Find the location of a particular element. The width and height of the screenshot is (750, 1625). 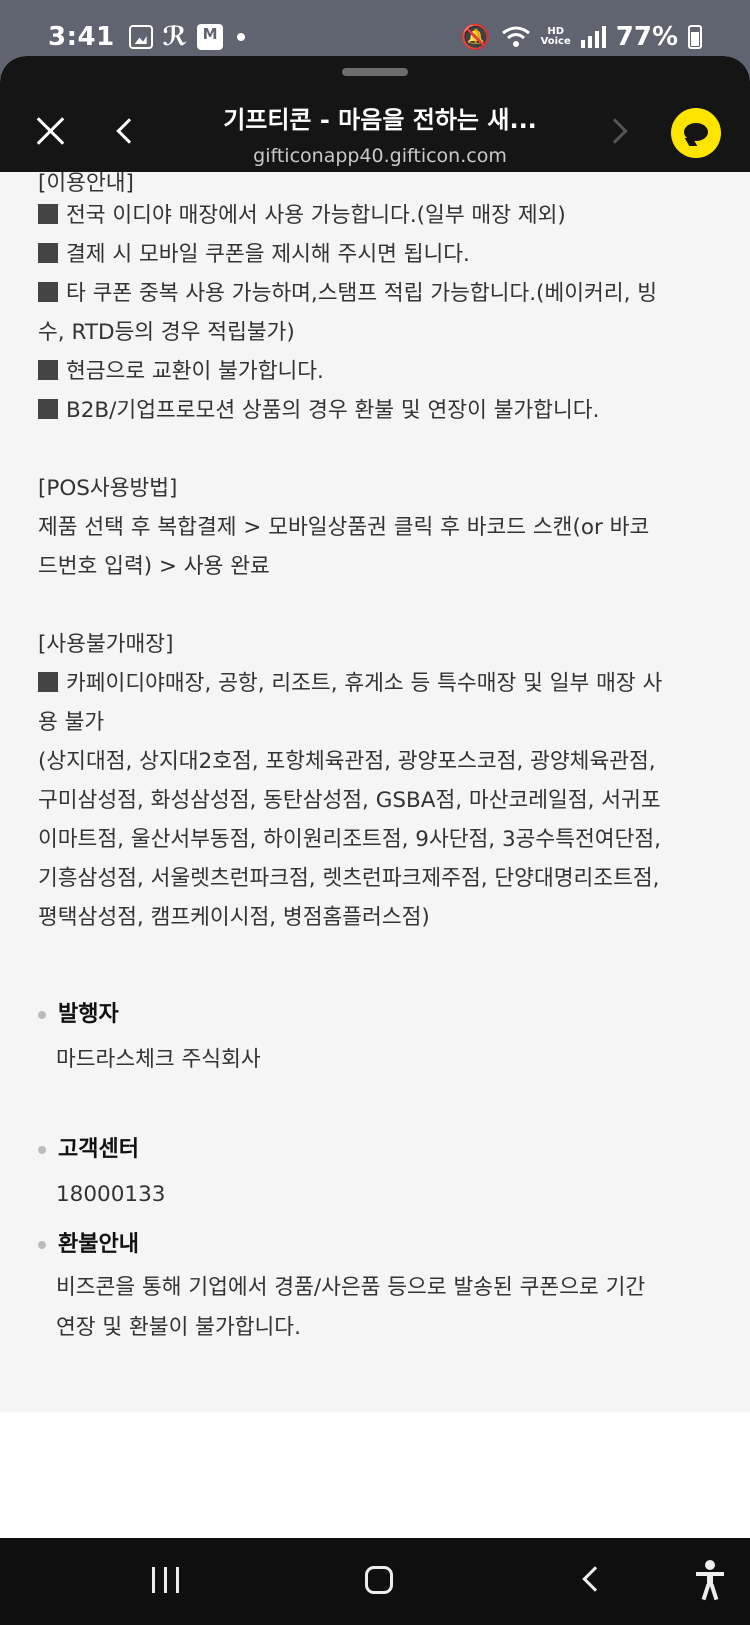

system-icons: 🔕 HD Voice 77% is located at coordinates (581, 37).